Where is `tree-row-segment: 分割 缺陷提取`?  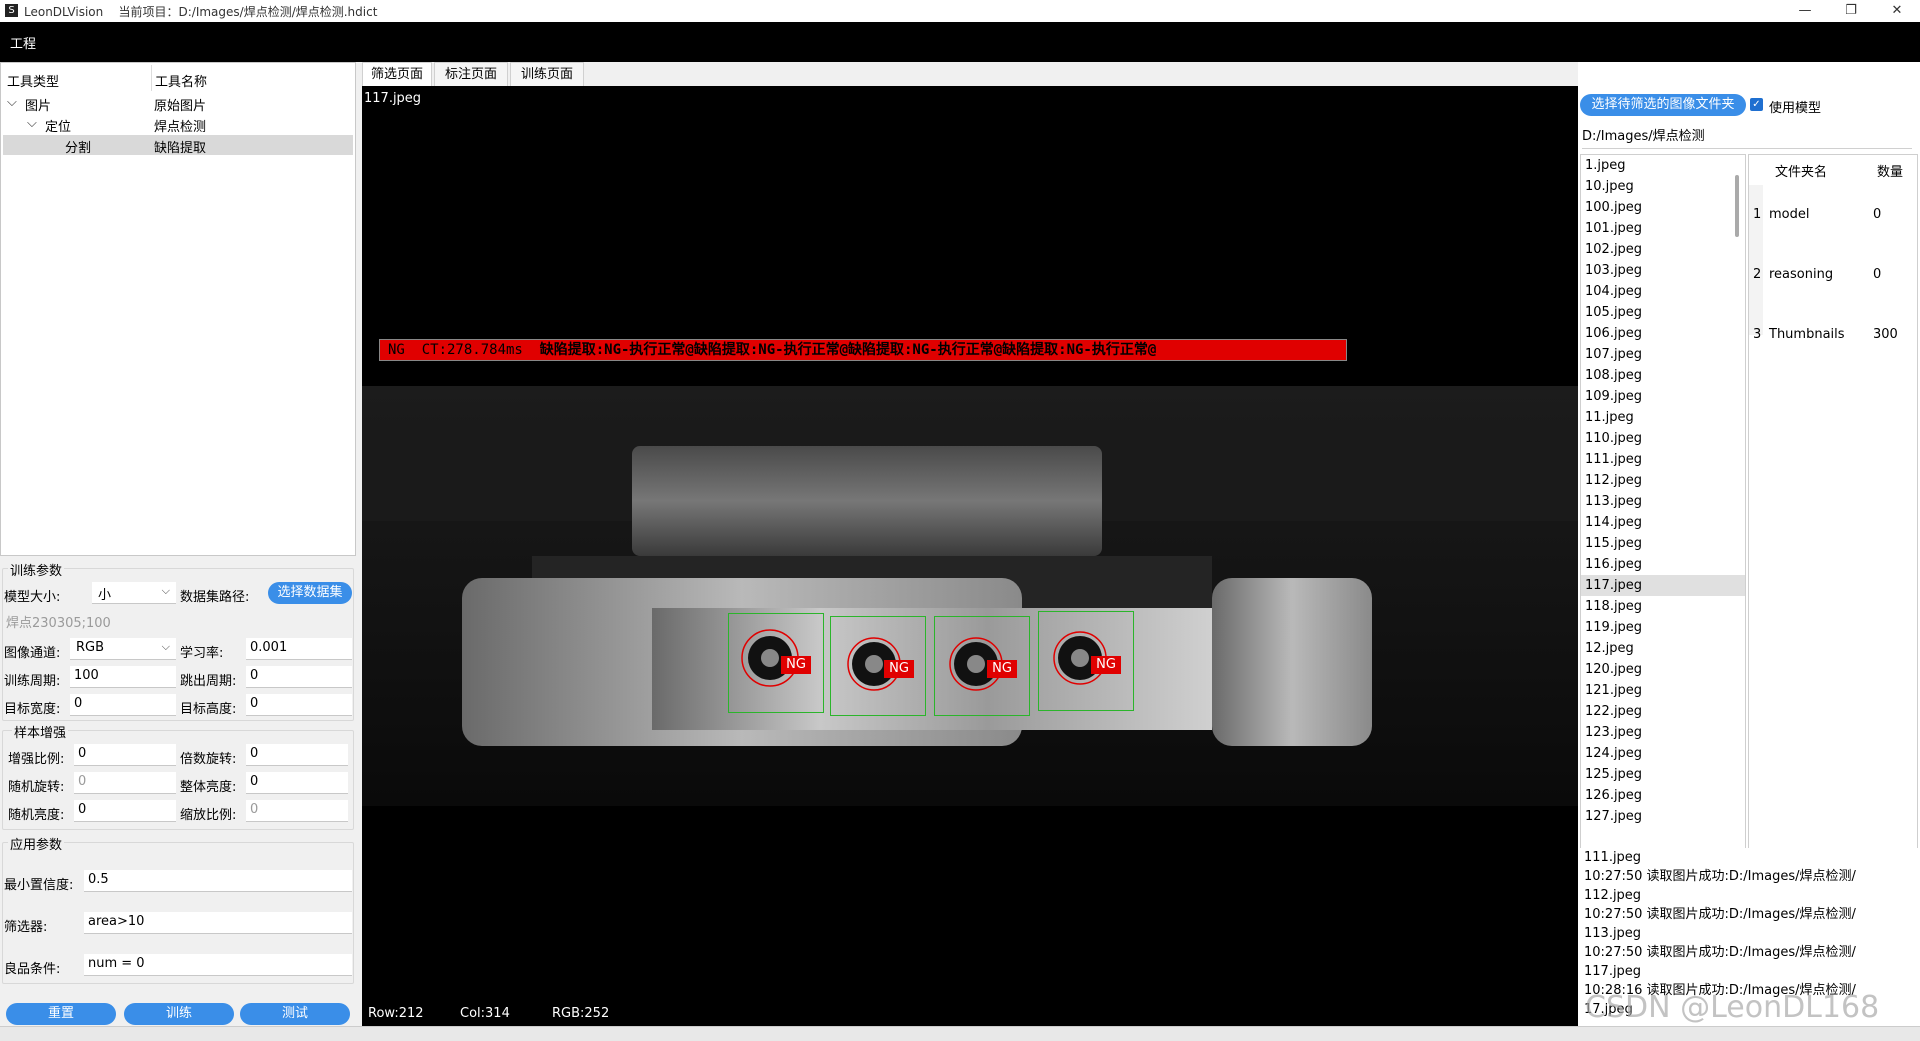 tree-row-segment: 分割 缺陷提取 is located at coordinates (178, 145).